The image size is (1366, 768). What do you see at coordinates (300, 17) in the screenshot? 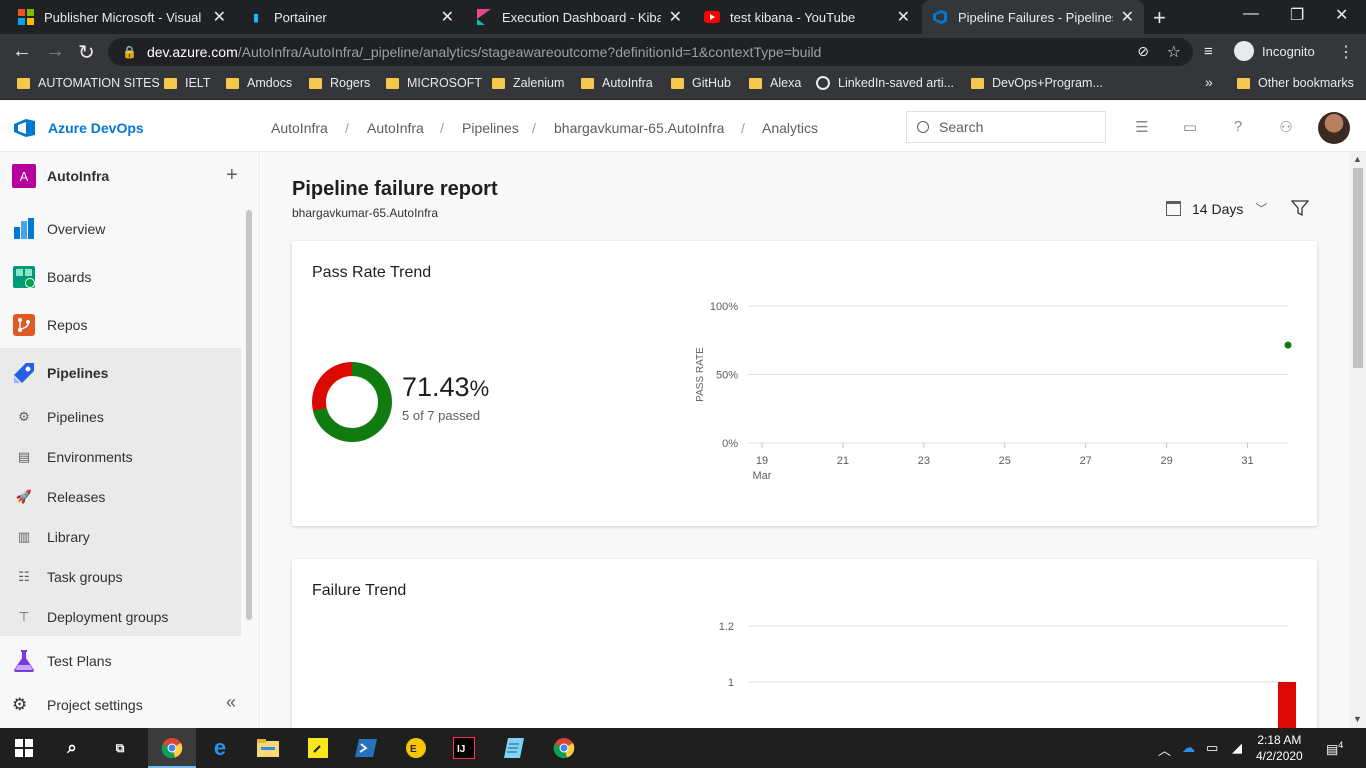
I see `tab-title: Portainer` at bounding box center [300, 17].